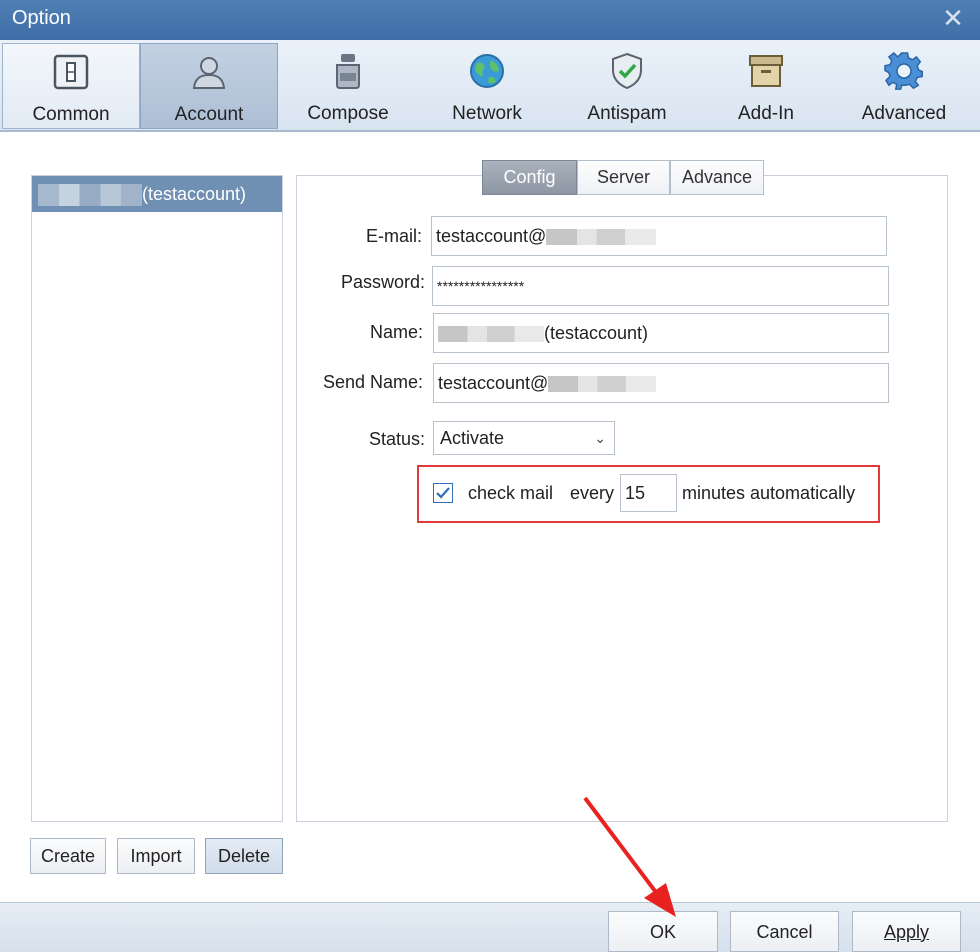 The image size is (980, 952). I want to click on account-icon, so click(209, 73).